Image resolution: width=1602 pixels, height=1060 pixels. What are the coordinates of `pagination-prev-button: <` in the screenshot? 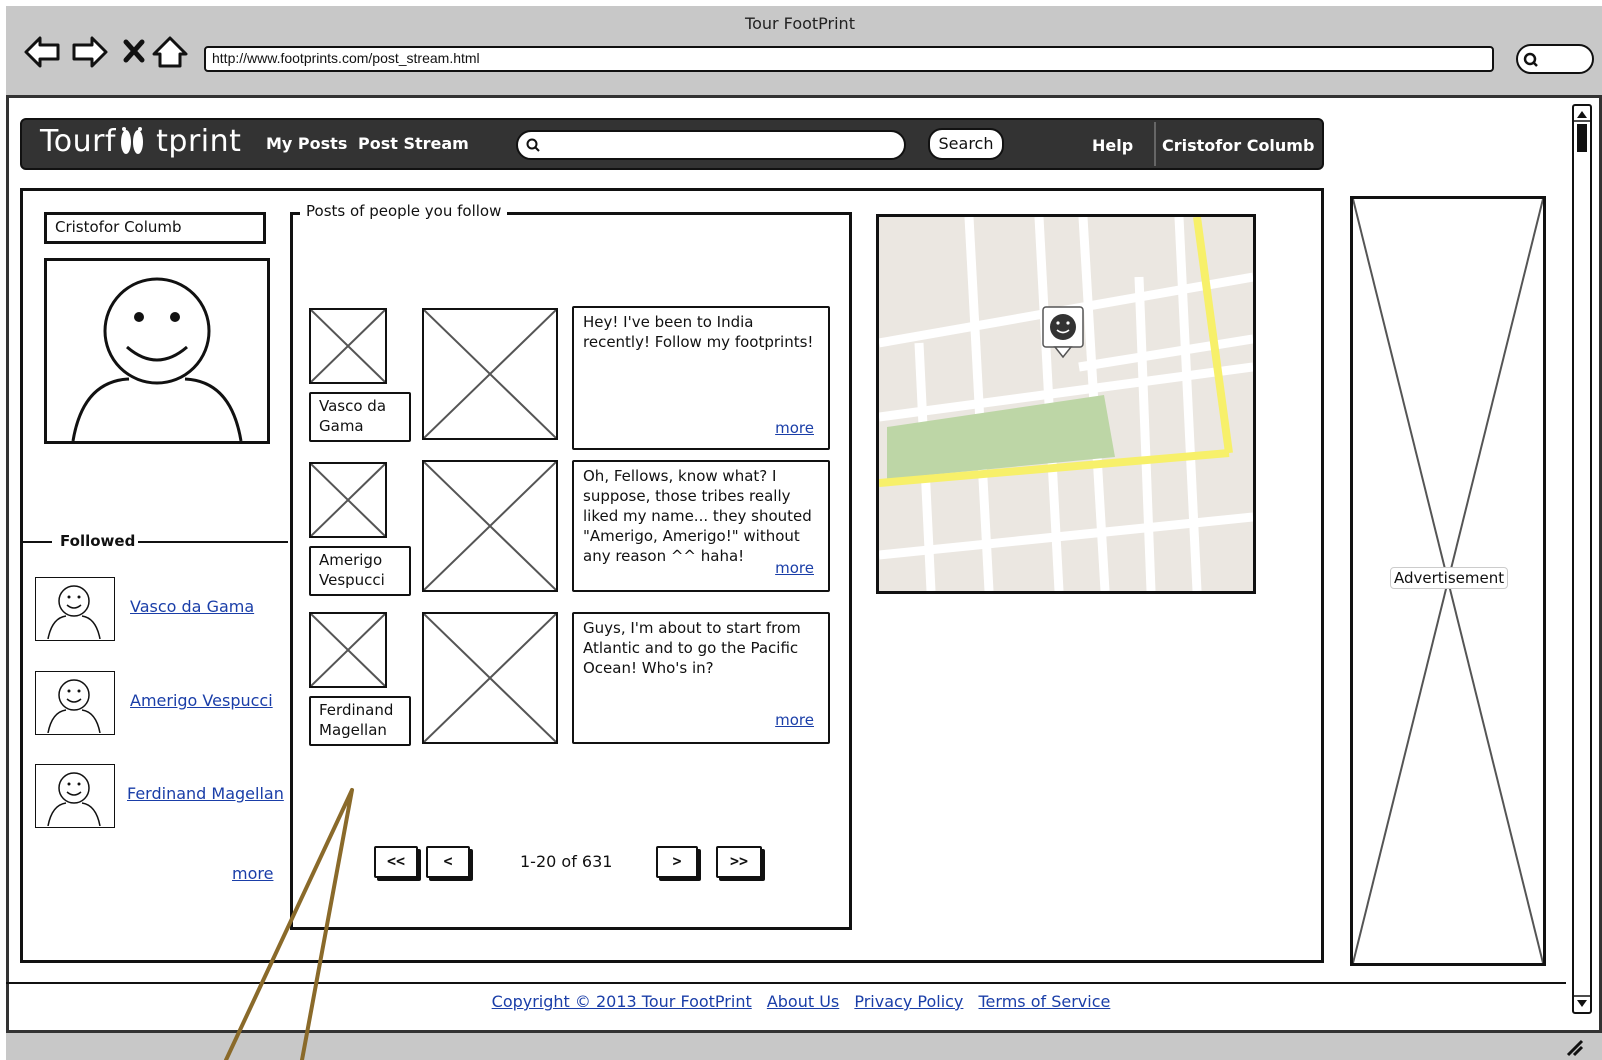 It's located at (448, 862).